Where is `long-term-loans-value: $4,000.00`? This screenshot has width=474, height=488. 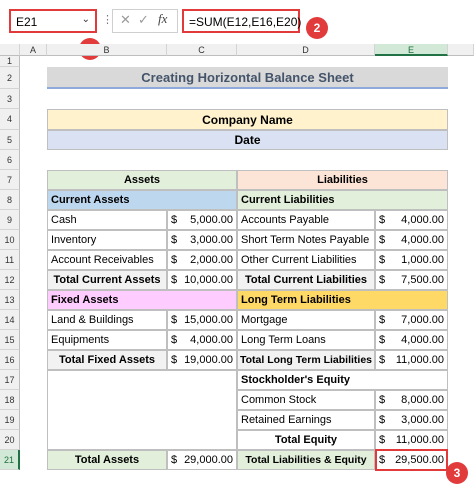
long-term-loans-value: $4,000.00 is located at coordinates (411, 340).